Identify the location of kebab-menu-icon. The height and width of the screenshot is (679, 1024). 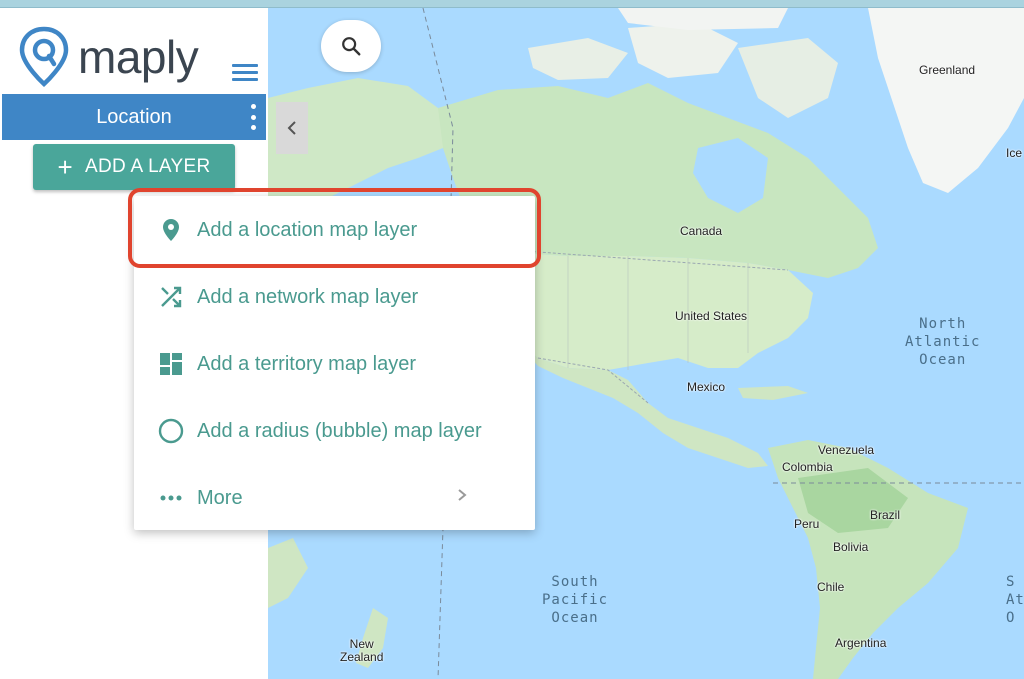
(253, 117).